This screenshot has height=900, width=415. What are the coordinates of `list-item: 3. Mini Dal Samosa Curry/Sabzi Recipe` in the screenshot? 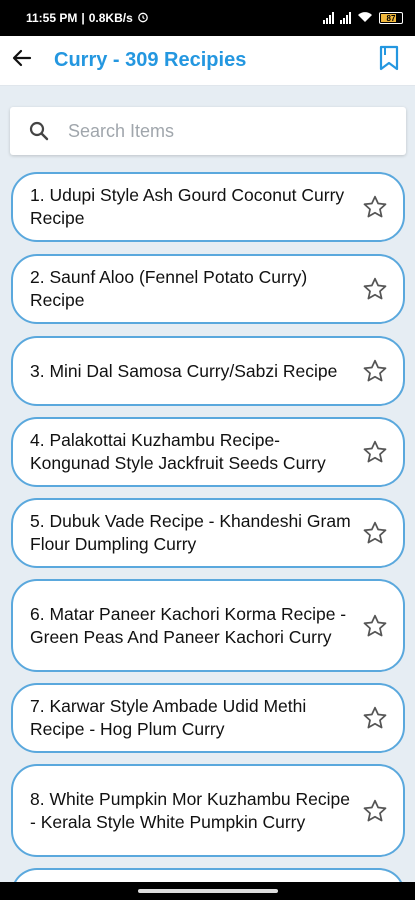 It's located at (208, 371).